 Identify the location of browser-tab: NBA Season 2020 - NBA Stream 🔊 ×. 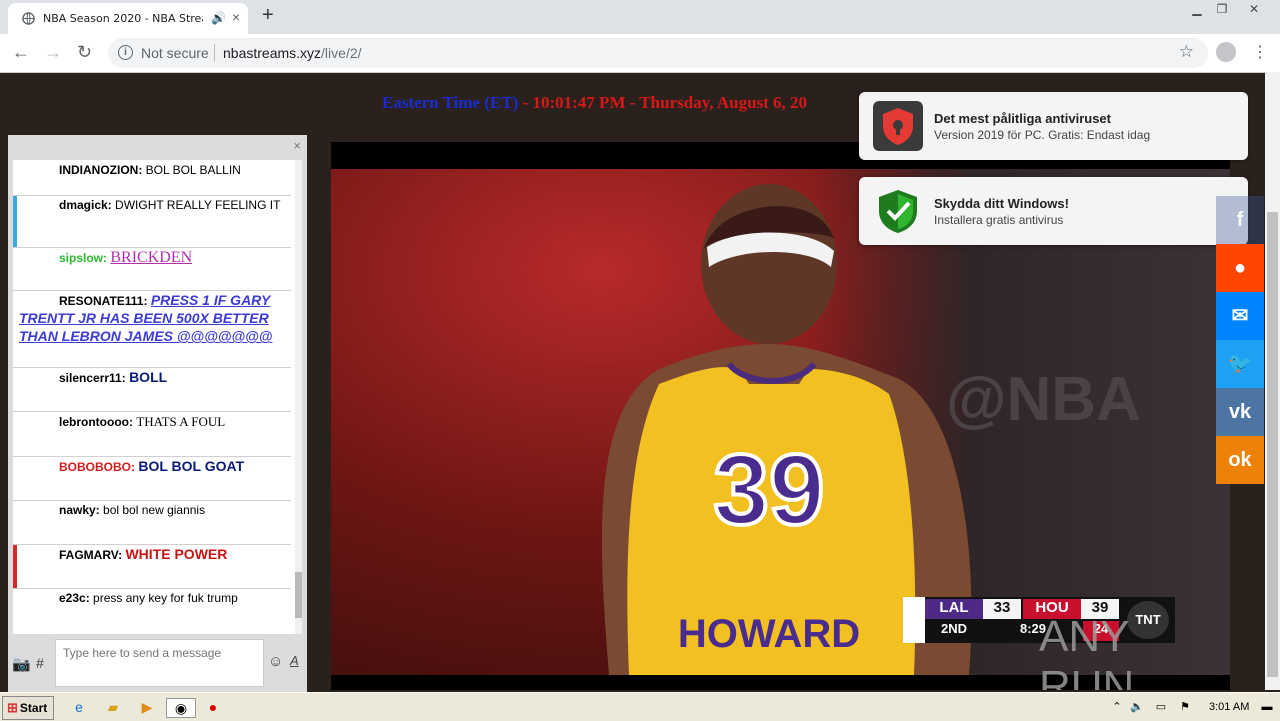
(128, 18).